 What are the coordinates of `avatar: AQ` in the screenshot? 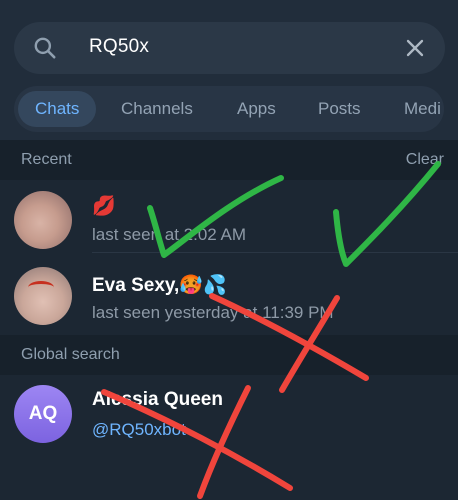 It's located at (43, 414).